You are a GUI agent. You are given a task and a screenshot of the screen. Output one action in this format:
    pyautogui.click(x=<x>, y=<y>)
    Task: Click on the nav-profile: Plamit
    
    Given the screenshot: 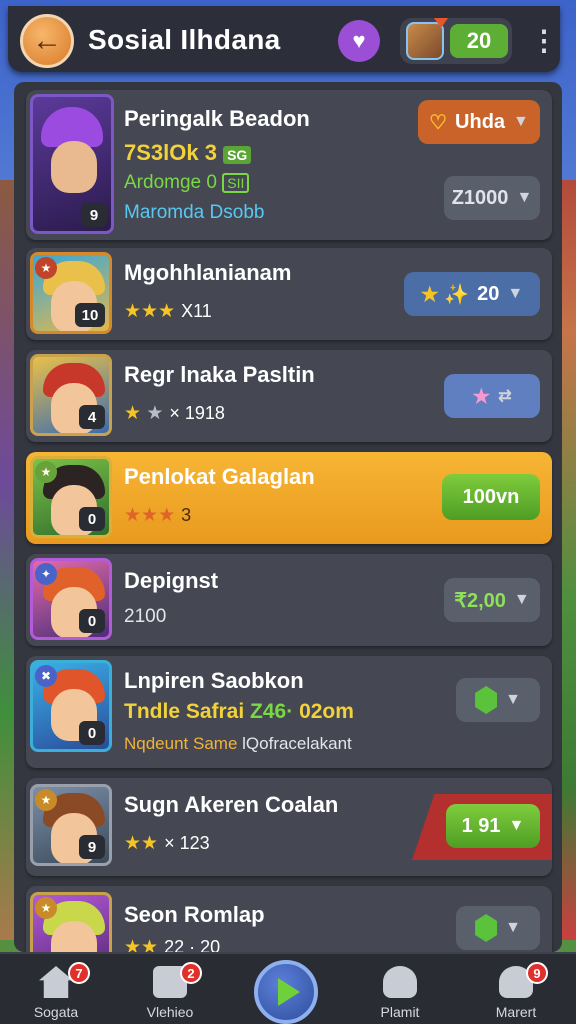 What is the action you would take?
    pyautogui.click(x=400, y=989)
    